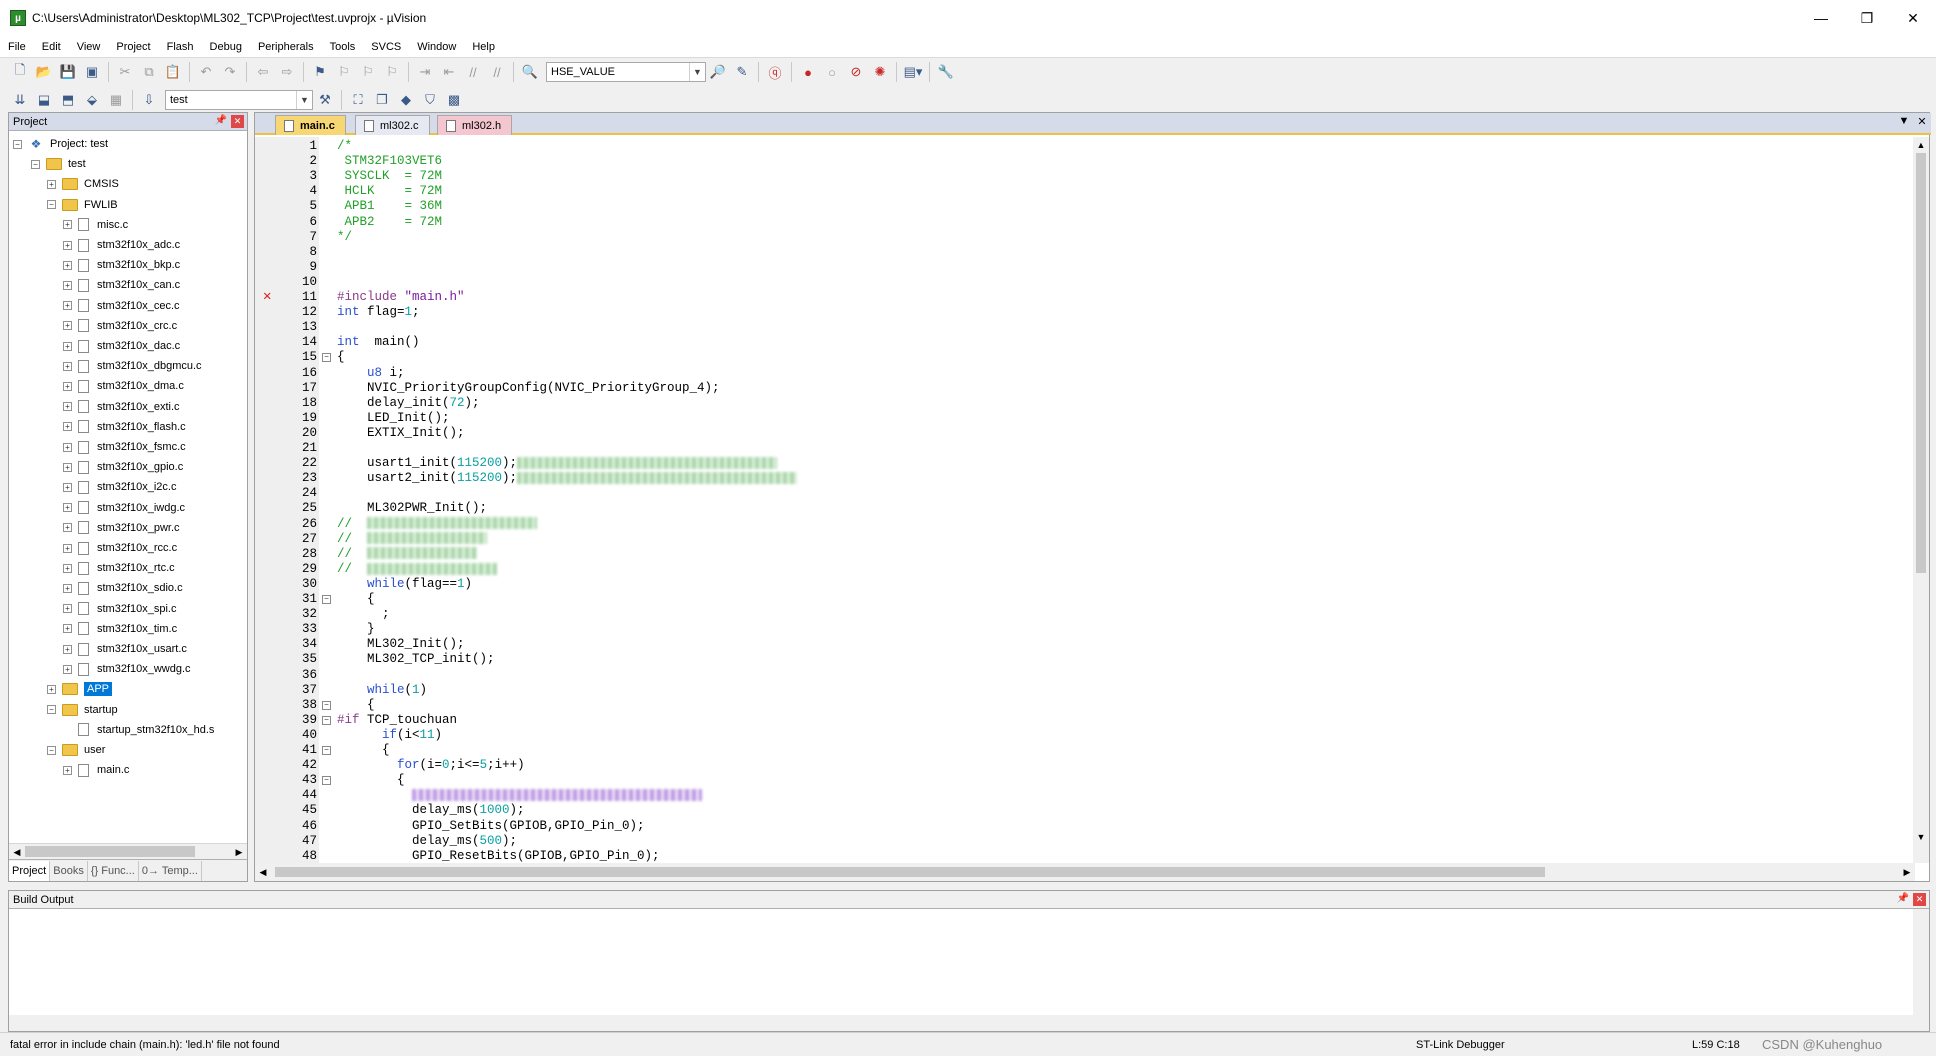  I want to click on pin-icon: 📌, so click(1903, 898).